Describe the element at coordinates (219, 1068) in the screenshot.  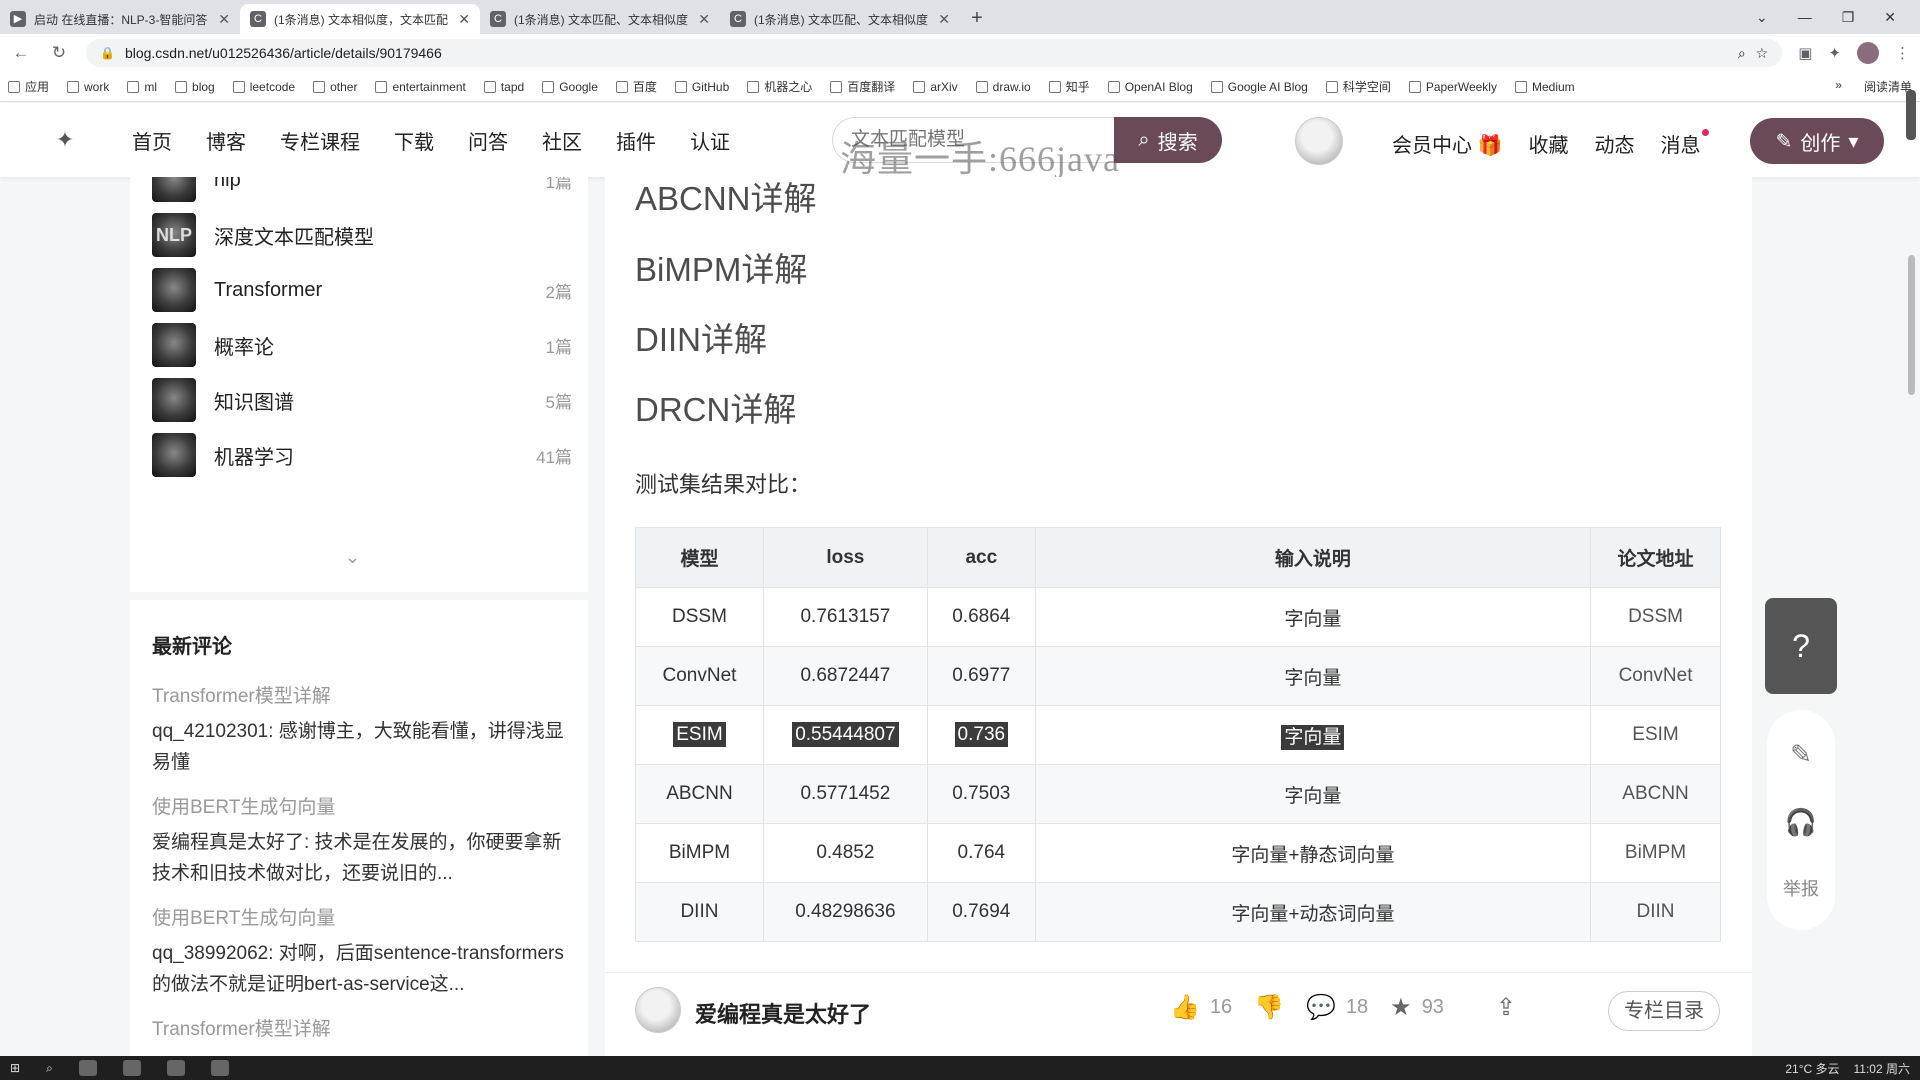
I see `pycharm-taskbar-icon` at that location.